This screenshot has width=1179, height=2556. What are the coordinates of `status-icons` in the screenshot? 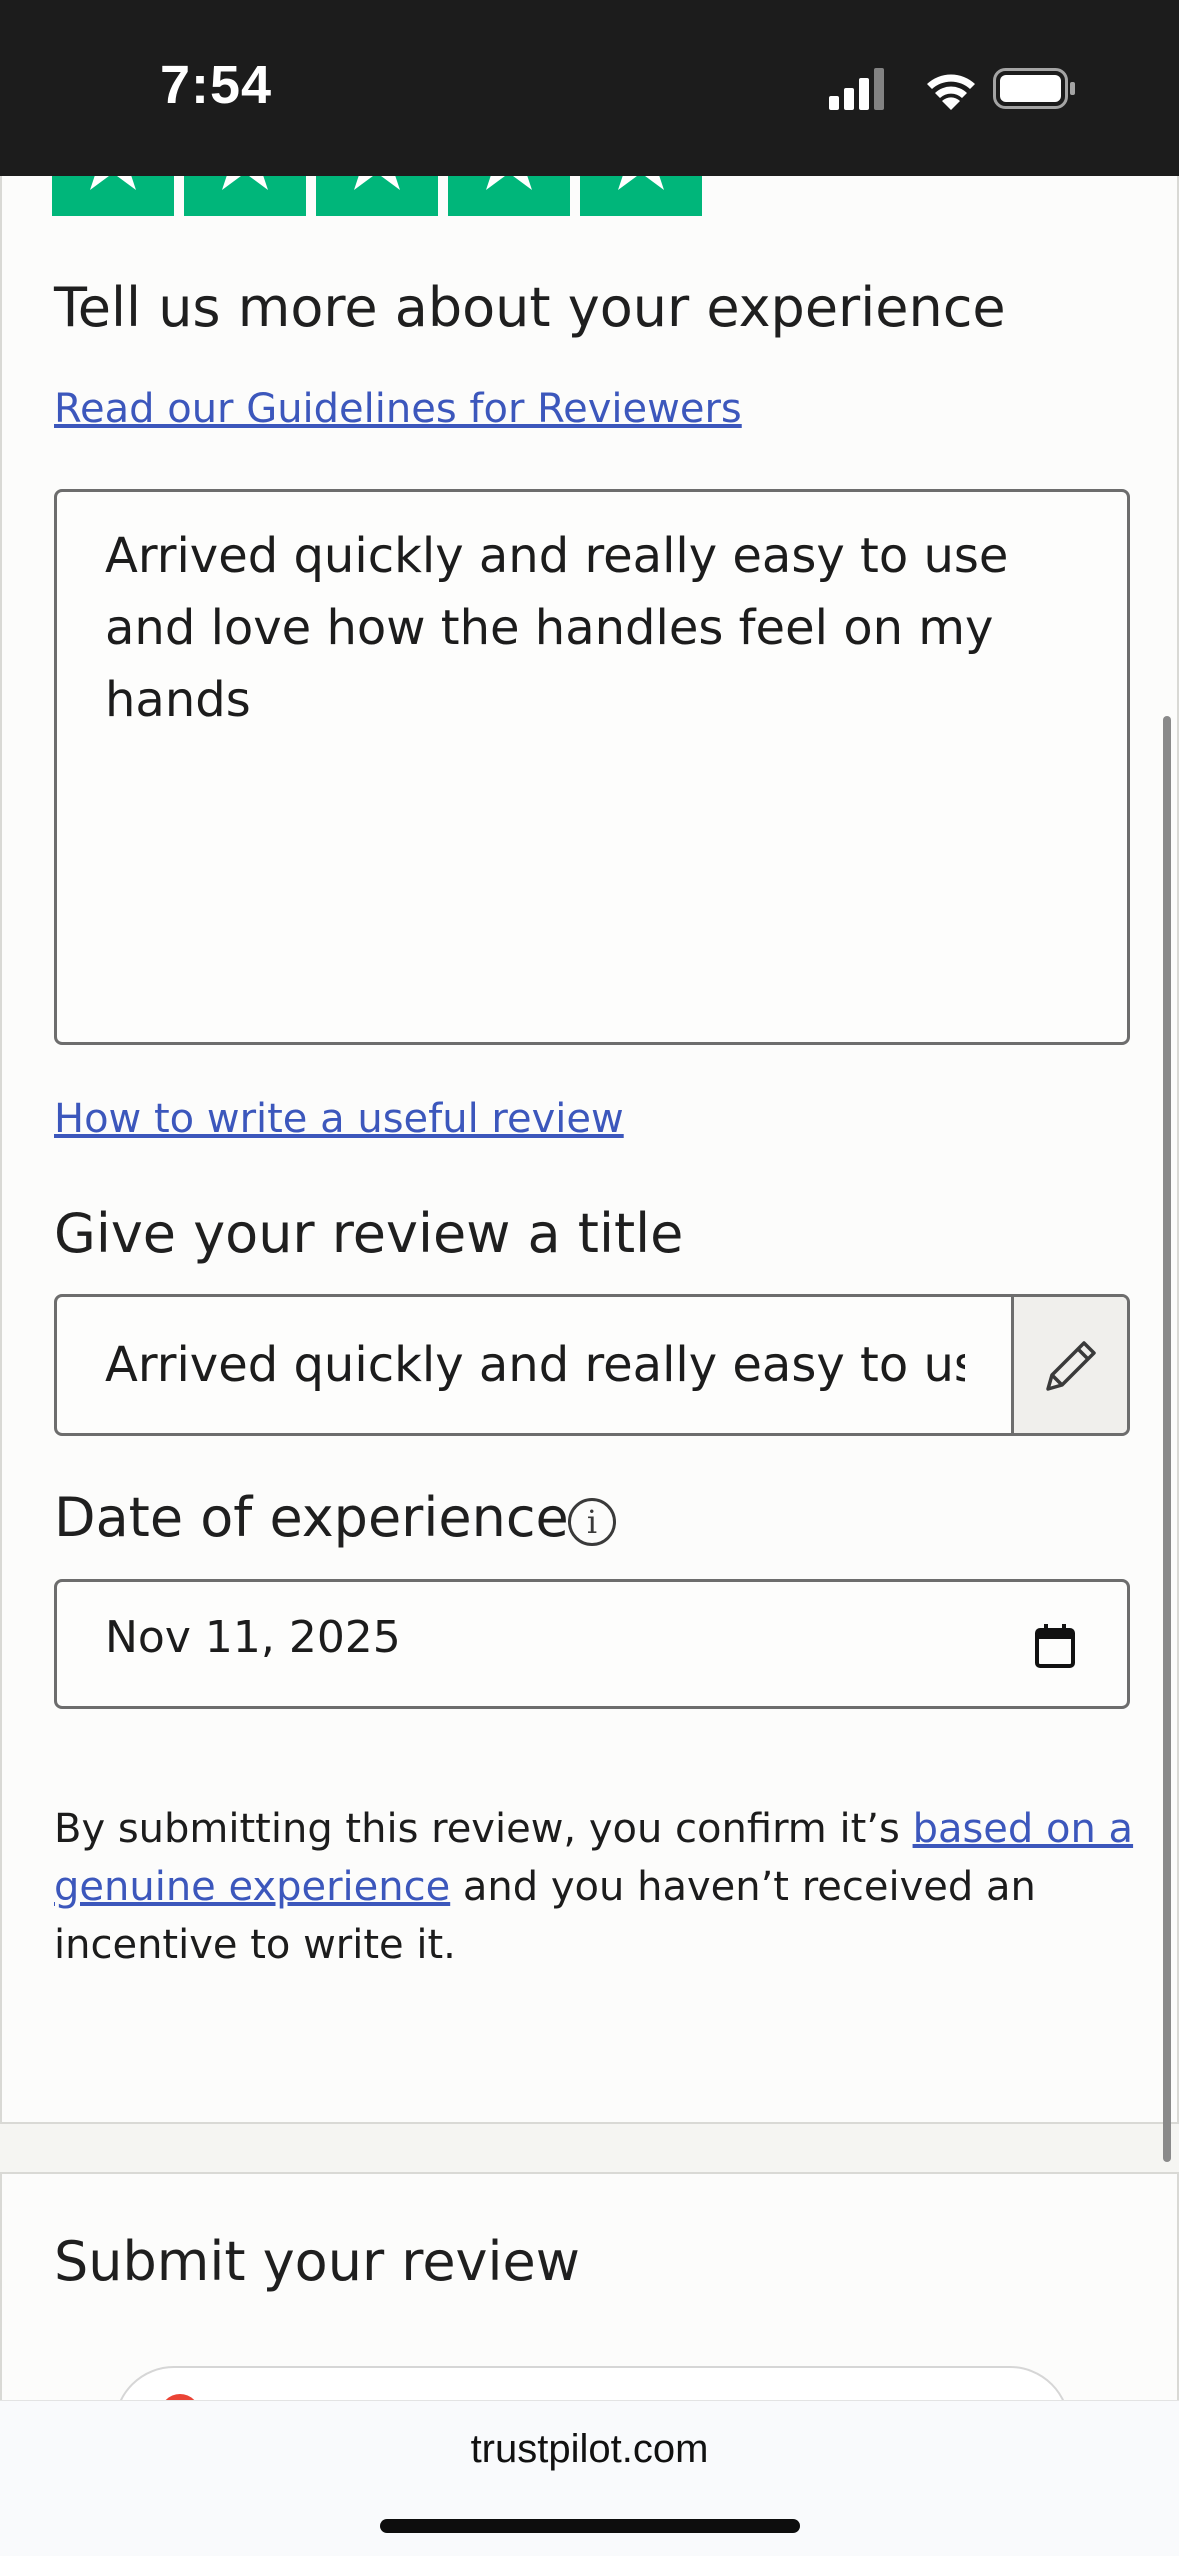 It's located at (954, 88).